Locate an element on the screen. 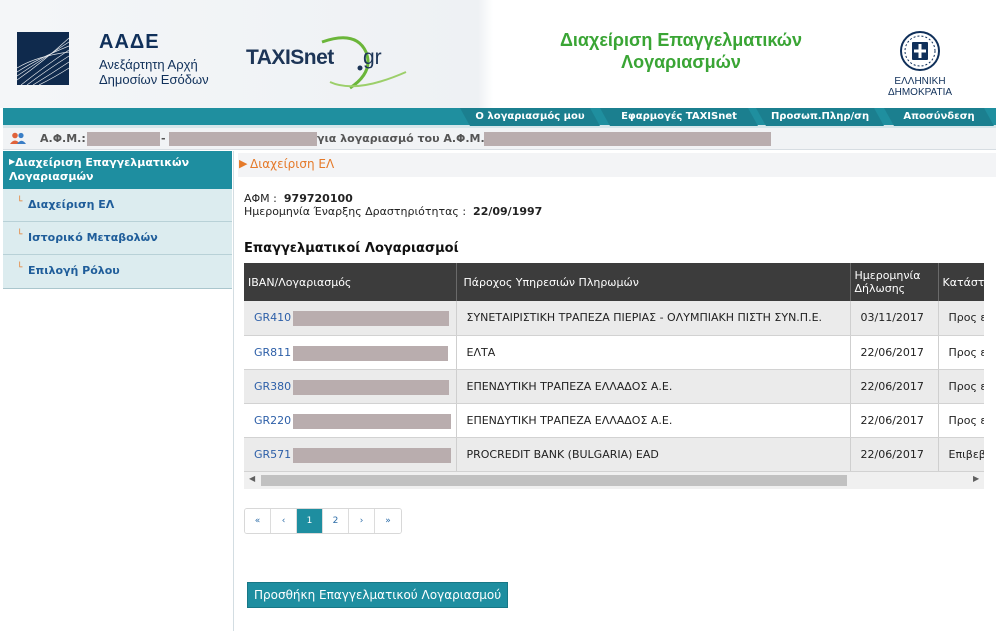 This screenshot has height=631, width=996. col-header-date: Ημερομηνία Δήλωσης is located at coordinates (894, 282).